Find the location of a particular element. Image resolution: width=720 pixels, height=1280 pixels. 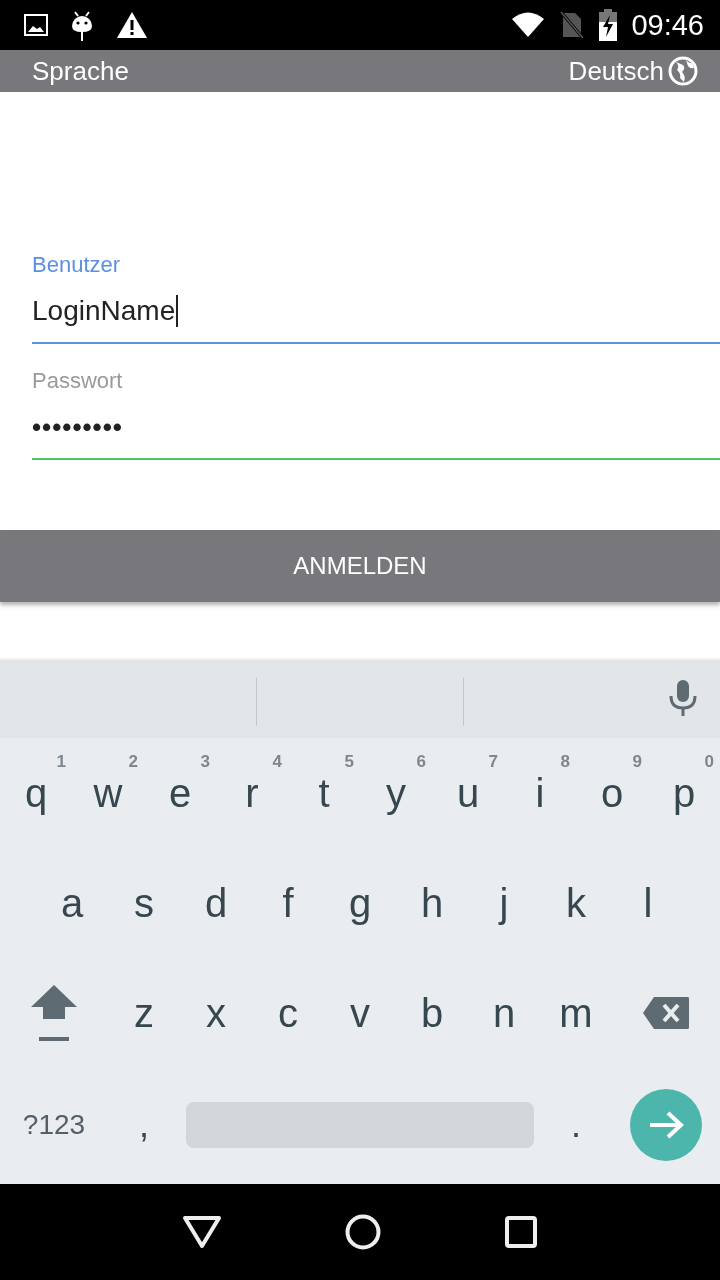

key-label: f is located at coordinates (288, 903).